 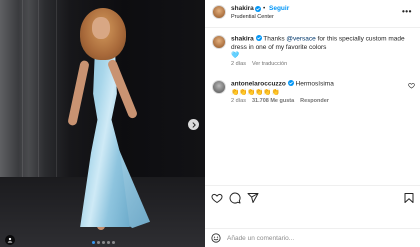 I want to click on caption-meta: 2 días Ver traducción, so click(x=259, y=64).